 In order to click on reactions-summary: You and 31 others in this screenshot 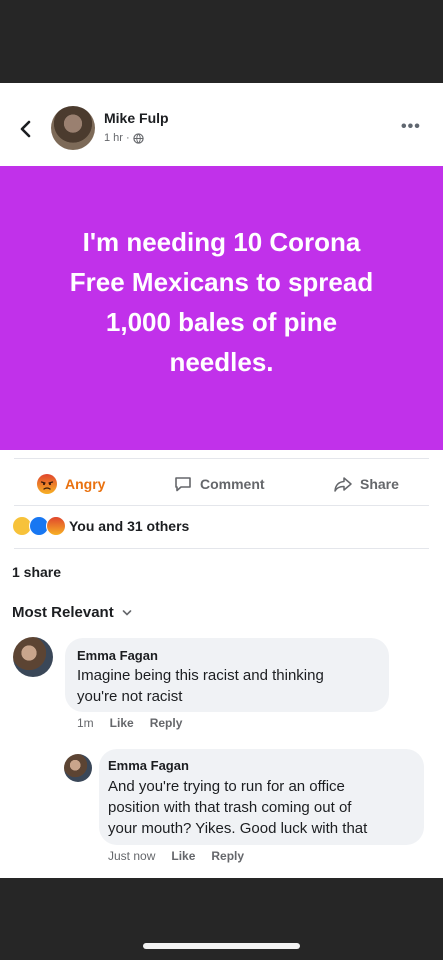, I will do `click(100, 526)`.